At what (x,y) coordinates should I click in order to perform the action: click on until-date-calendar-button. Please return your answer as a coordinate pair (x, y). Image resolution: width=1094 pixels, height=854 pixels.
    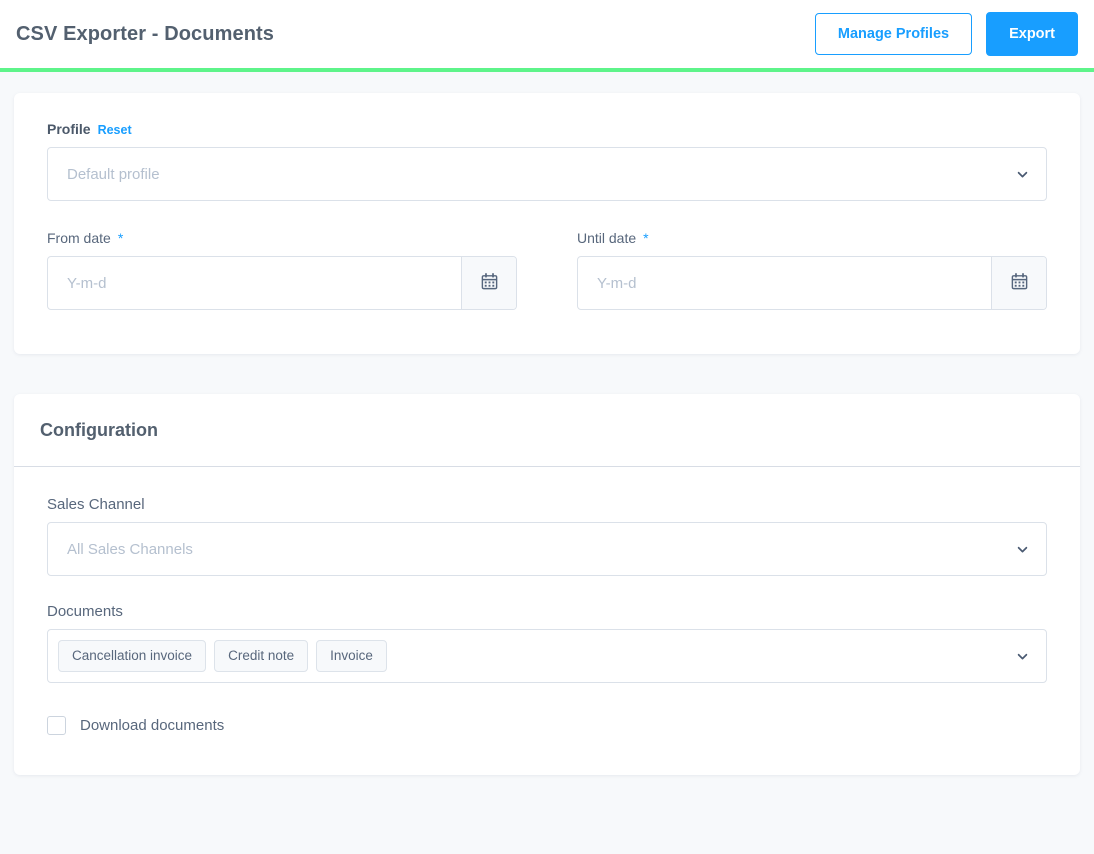
    Looking at the image, I should click on (1018, 283).